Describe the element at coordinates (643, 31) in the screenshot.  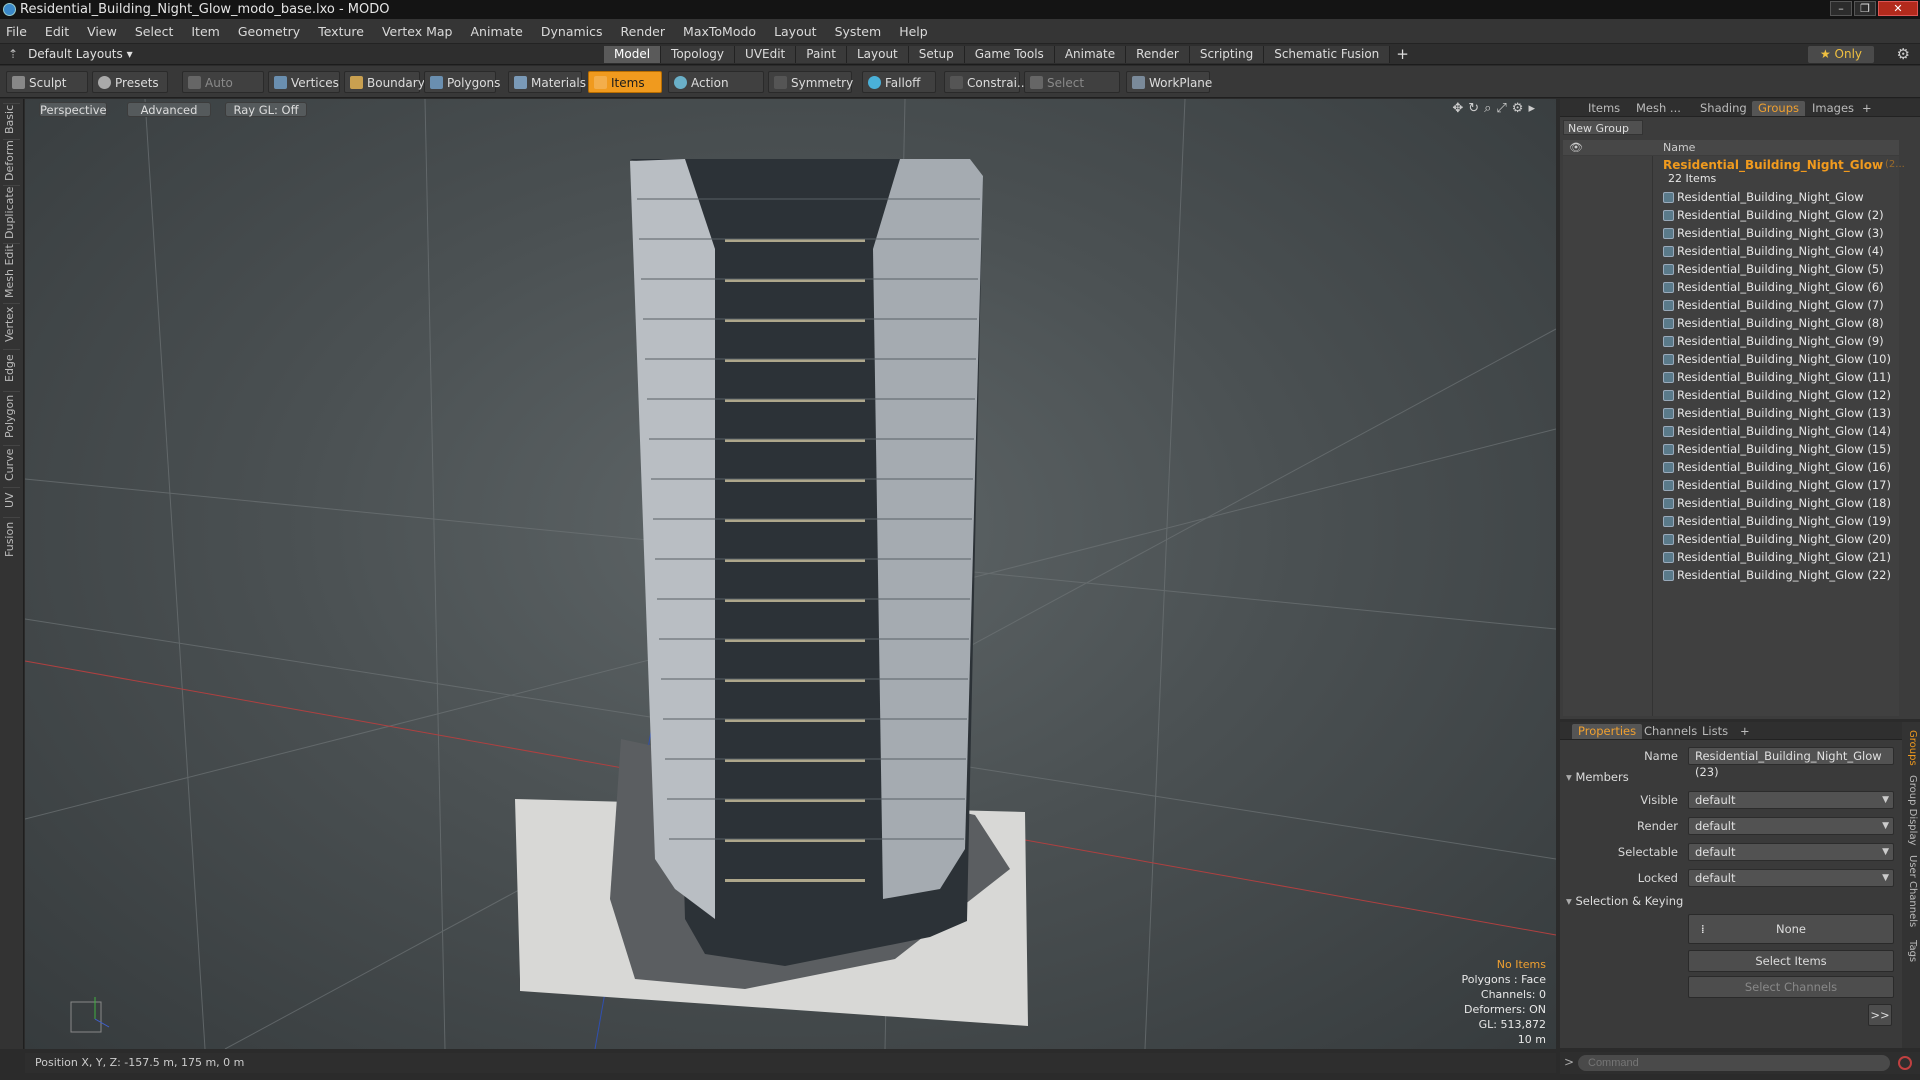
I see `menu-render: Render` at that location.